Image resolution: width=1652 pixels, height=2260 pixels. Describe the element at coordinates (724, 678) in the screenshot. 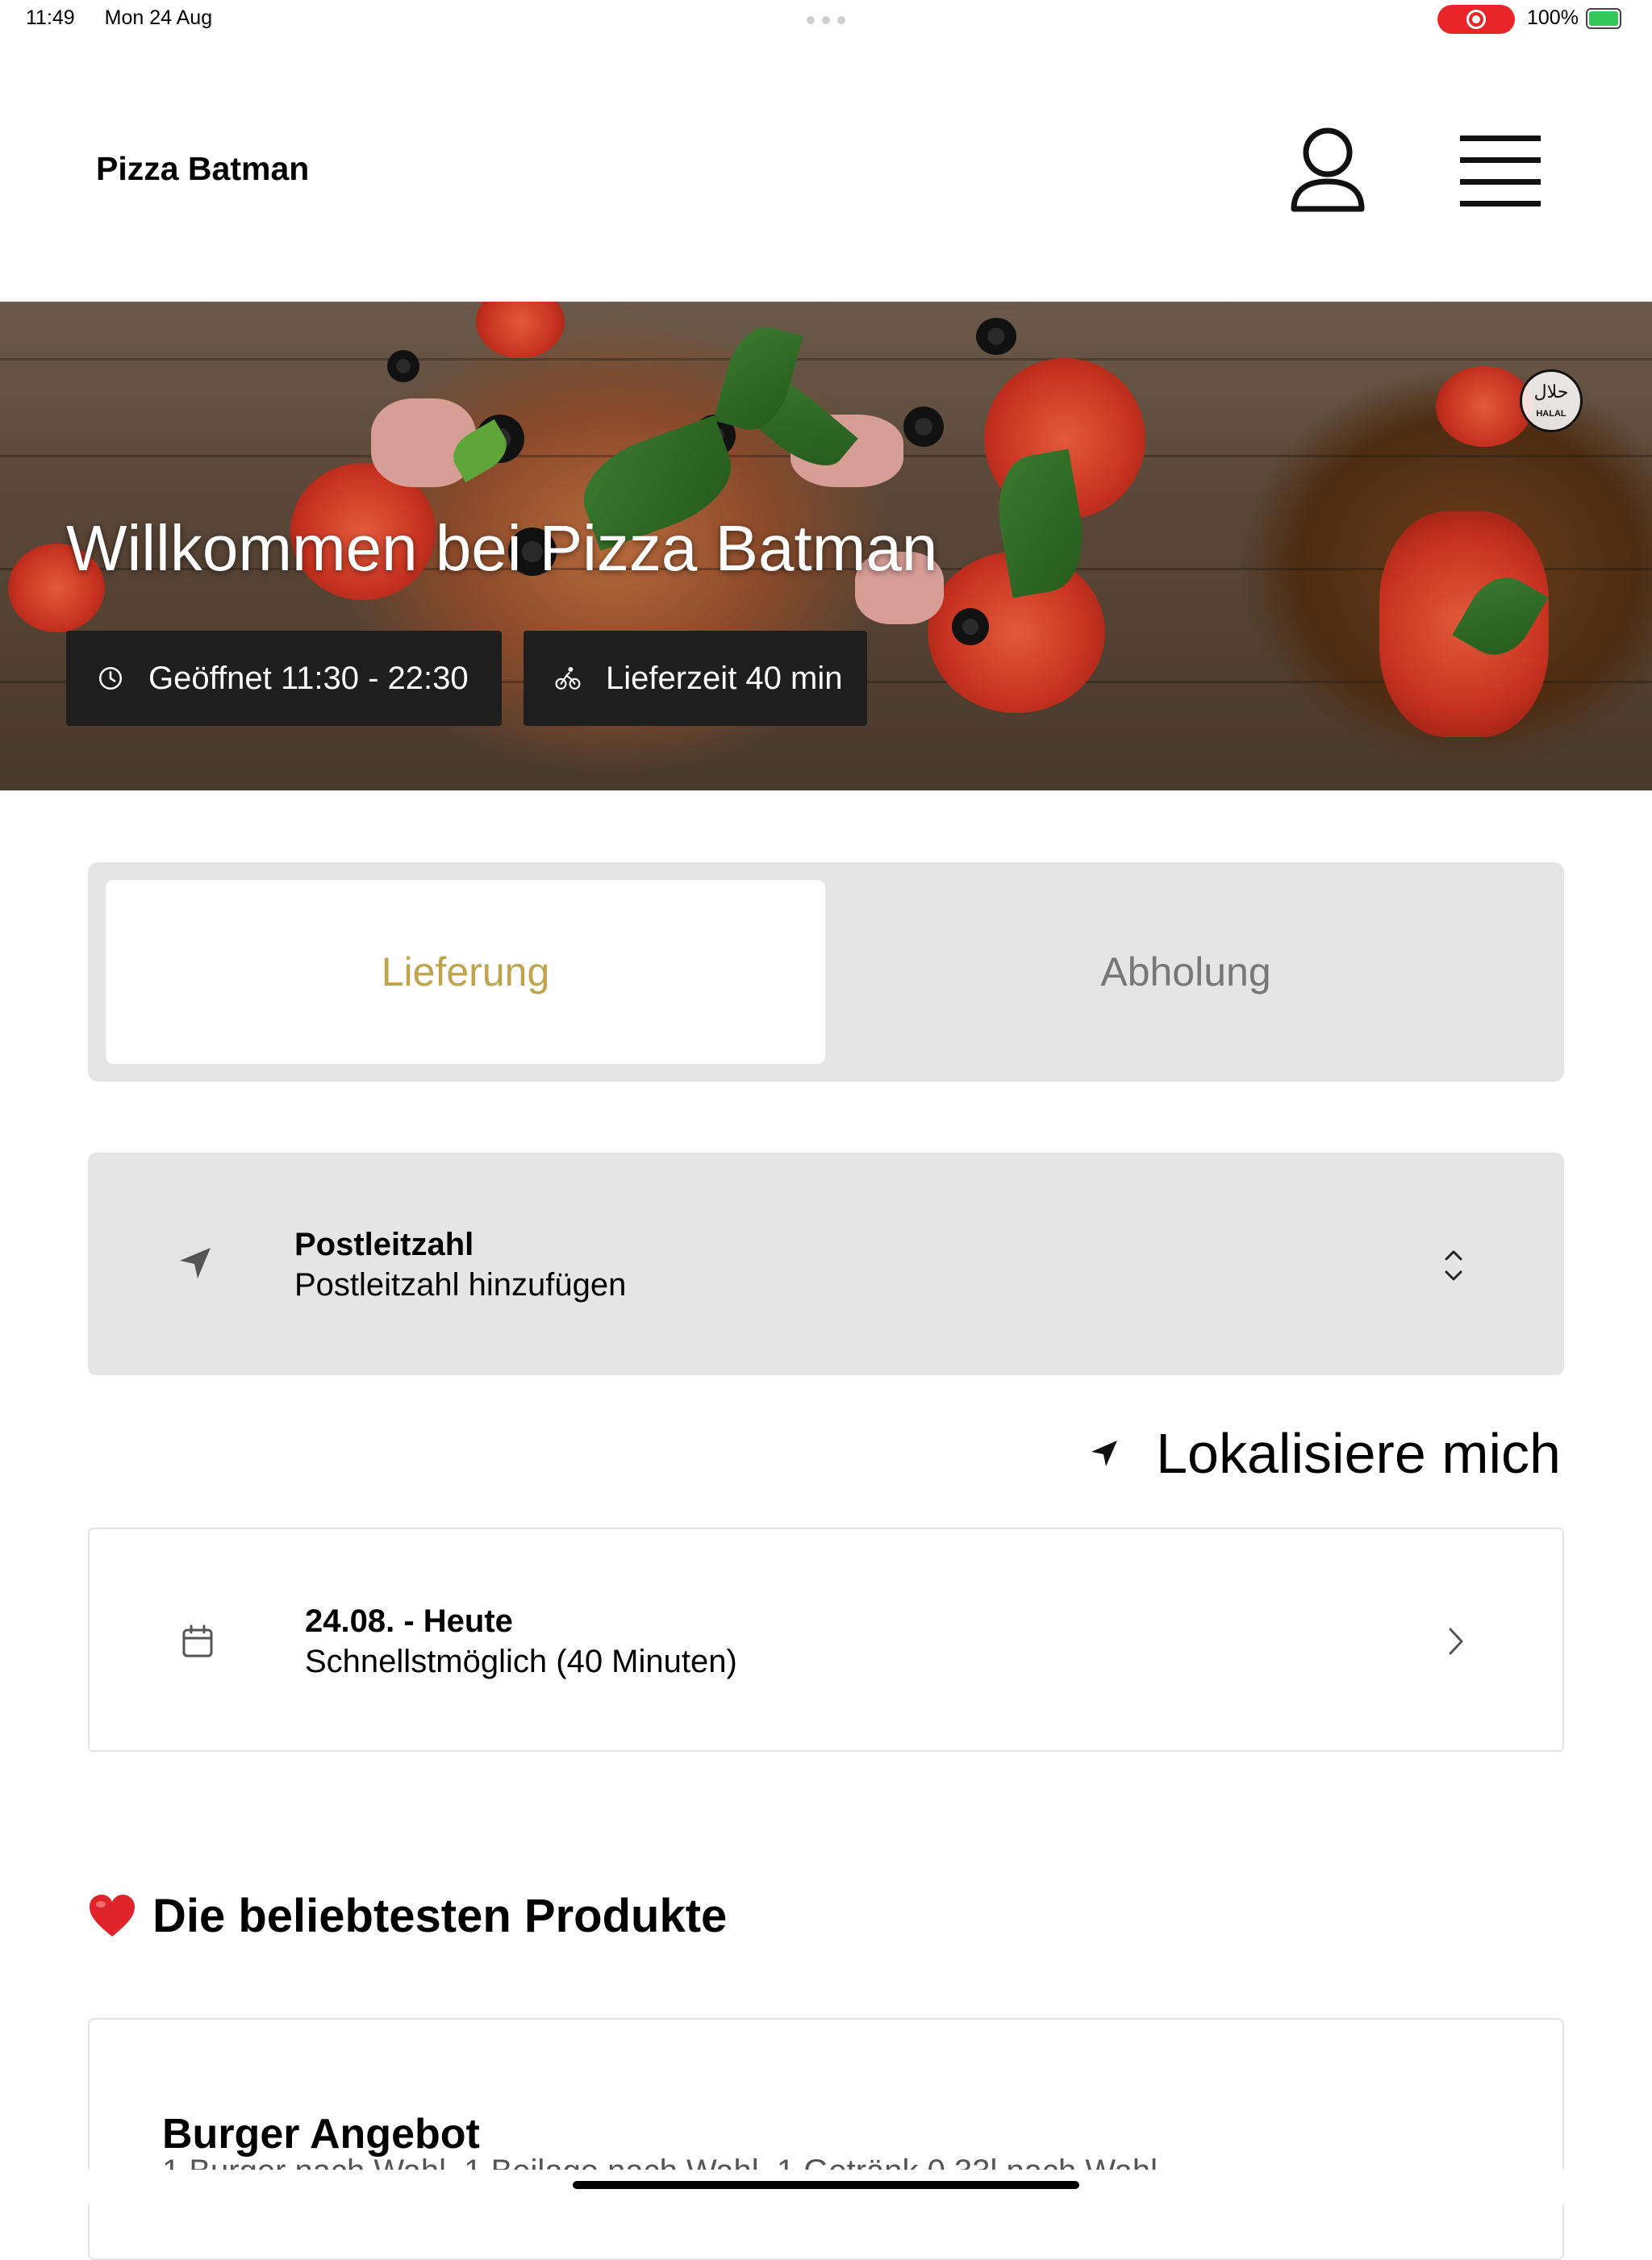

I see `delivery-time-text: Lieferzeit 40 min` at that location.